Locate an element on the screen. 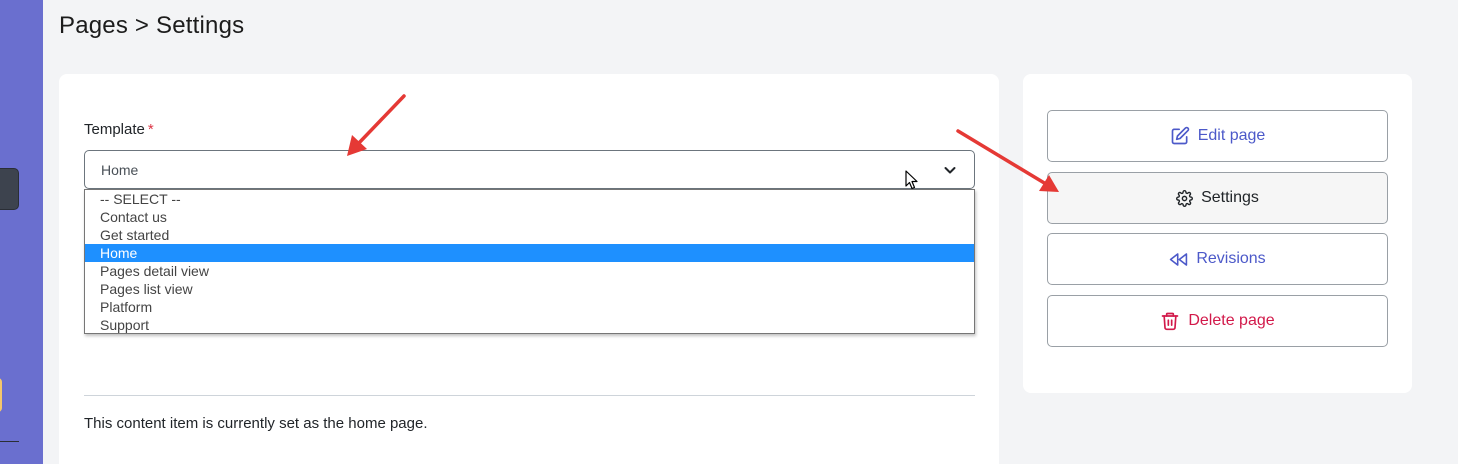 The image size is (1458, 464). settings-label: Settings is located at coordinates (1230, 197).